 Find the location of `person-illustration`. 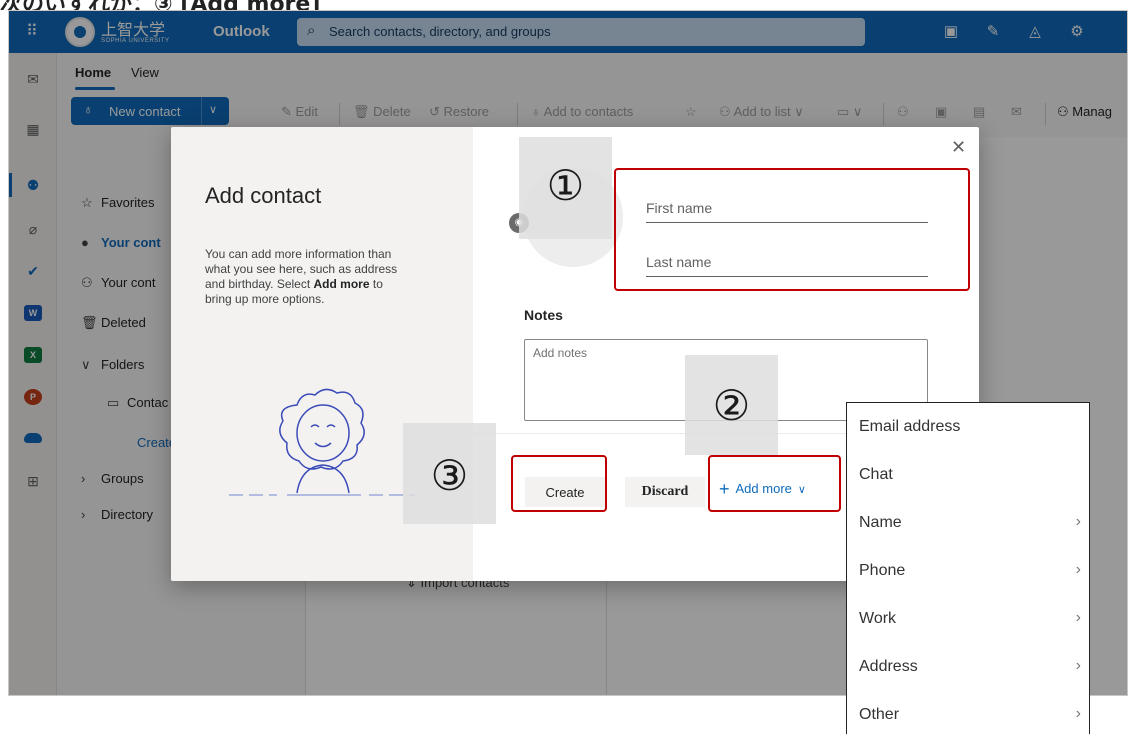

person-illustration is located at coordinates (322, 442).